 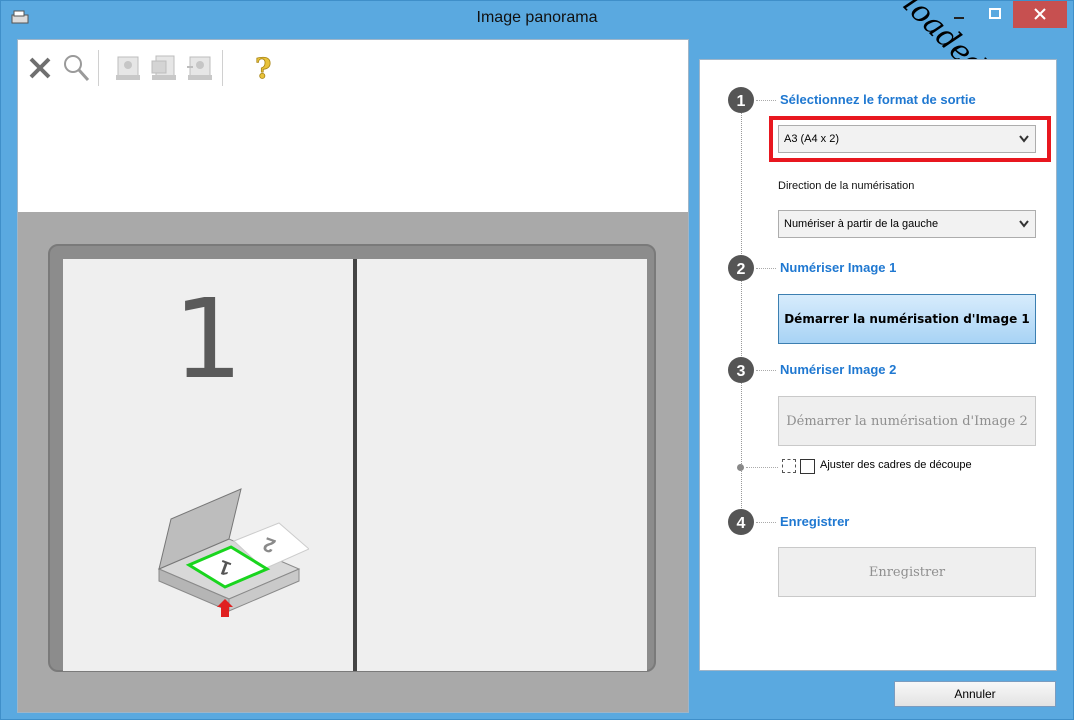 I want to click on step-3-badge-icon: 3, so click(x=741, y=370).